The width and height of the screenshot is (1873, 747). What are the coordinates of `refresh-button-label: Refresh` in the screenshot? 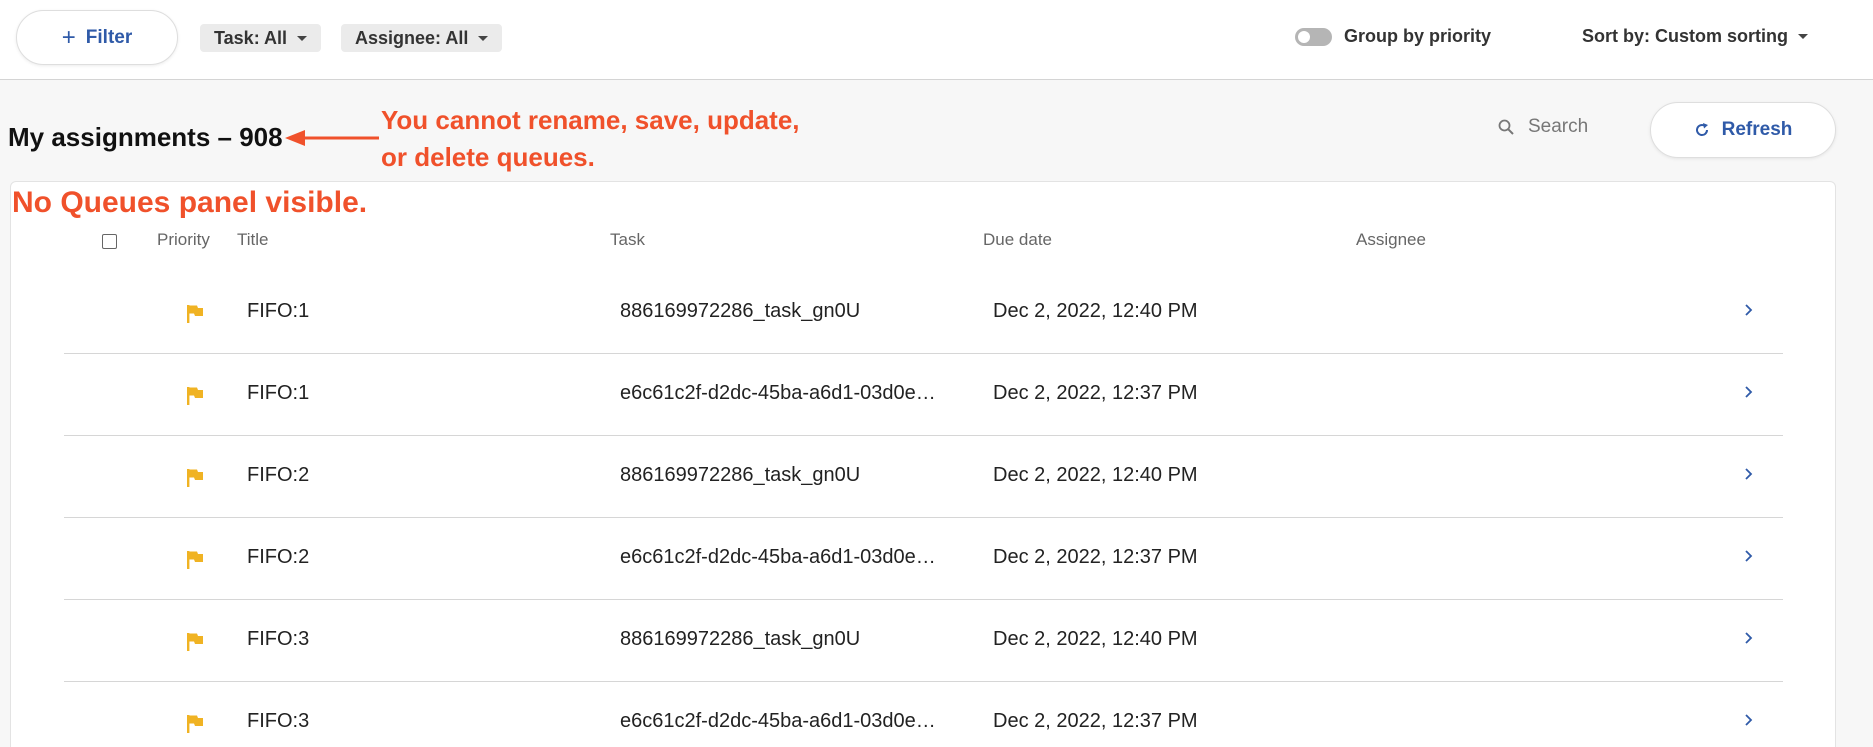 It's located at (1757, 129).